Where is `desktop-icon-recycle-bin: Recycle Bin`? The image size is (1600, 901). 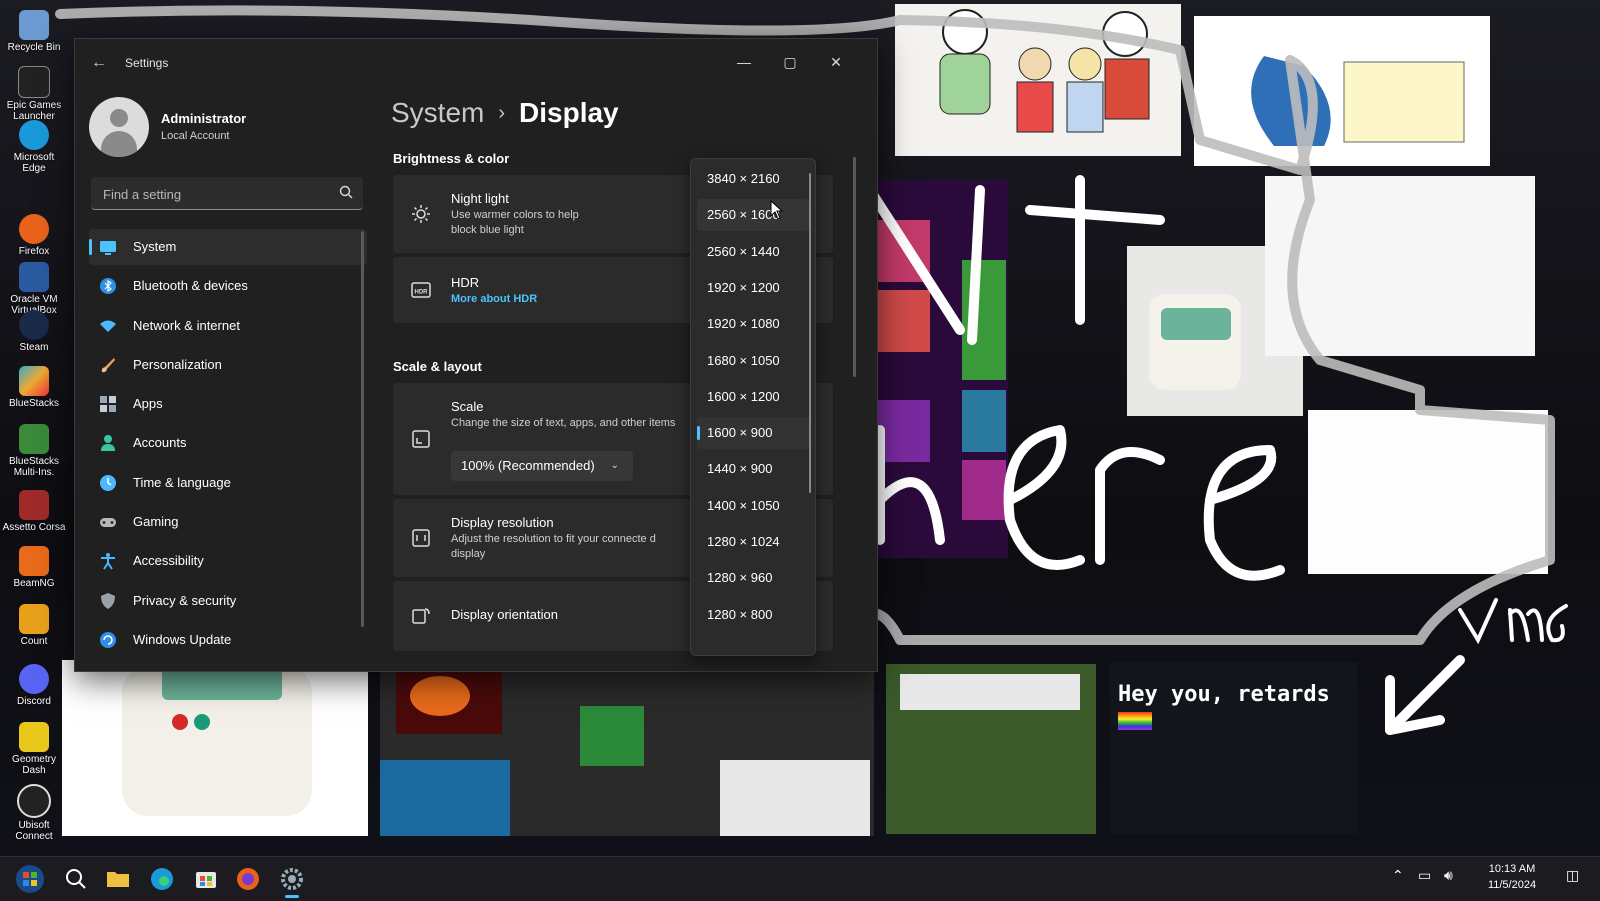
desktop-icon-recycle-bin: Recycle Bin is located at coordinates (34, 31).